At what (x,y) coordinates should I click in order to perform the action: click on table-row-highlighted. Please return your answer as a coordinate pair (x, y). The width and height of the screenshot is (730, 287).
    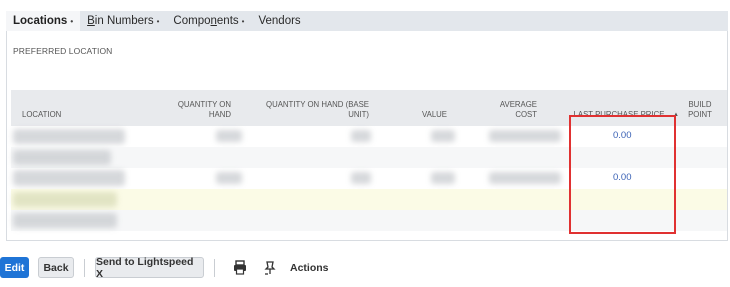
    Looking at the image, I should click on (369, 199).